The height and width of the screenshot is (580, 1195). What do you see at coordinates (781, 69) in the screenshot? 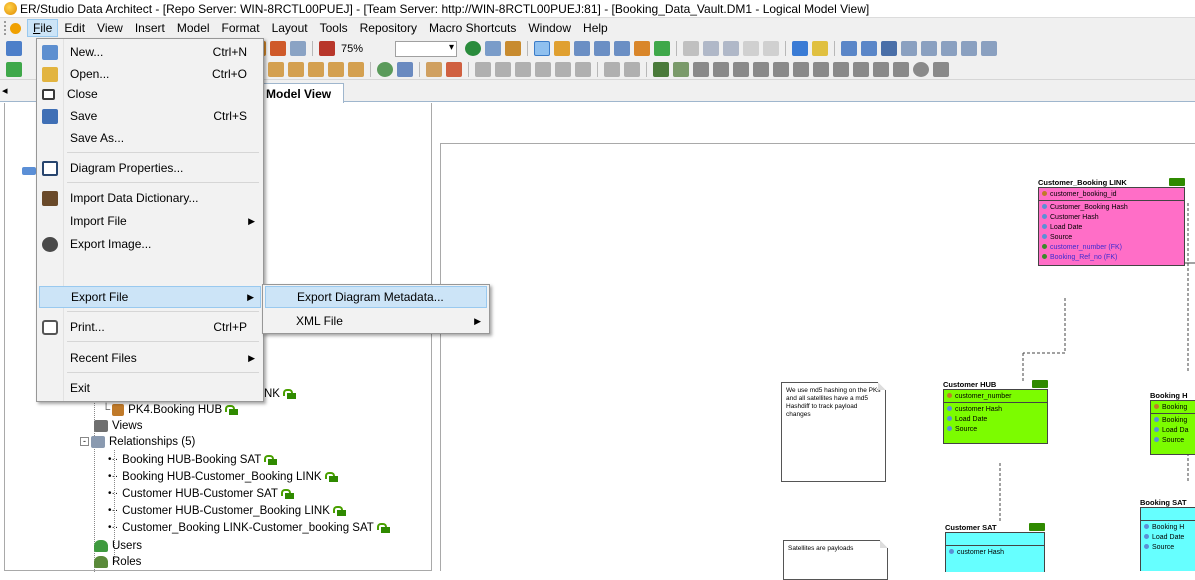
I see `report-icon` at bounding box center [781, 69].